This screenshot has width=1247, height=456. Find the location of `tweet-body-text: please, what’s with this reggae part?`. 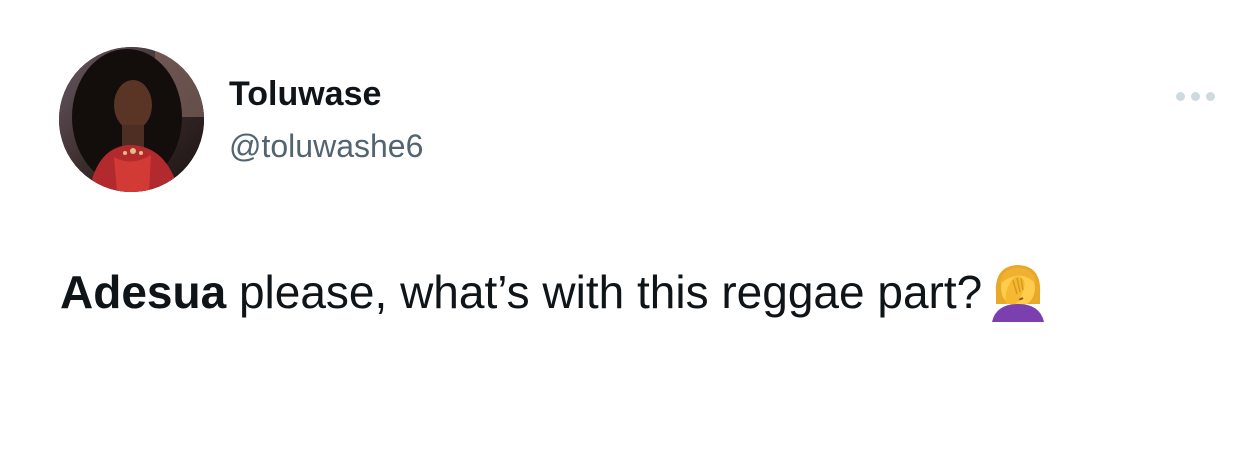

tweet-body-text: please, what’s with this reggae part? is located at coordinates (604, 292).